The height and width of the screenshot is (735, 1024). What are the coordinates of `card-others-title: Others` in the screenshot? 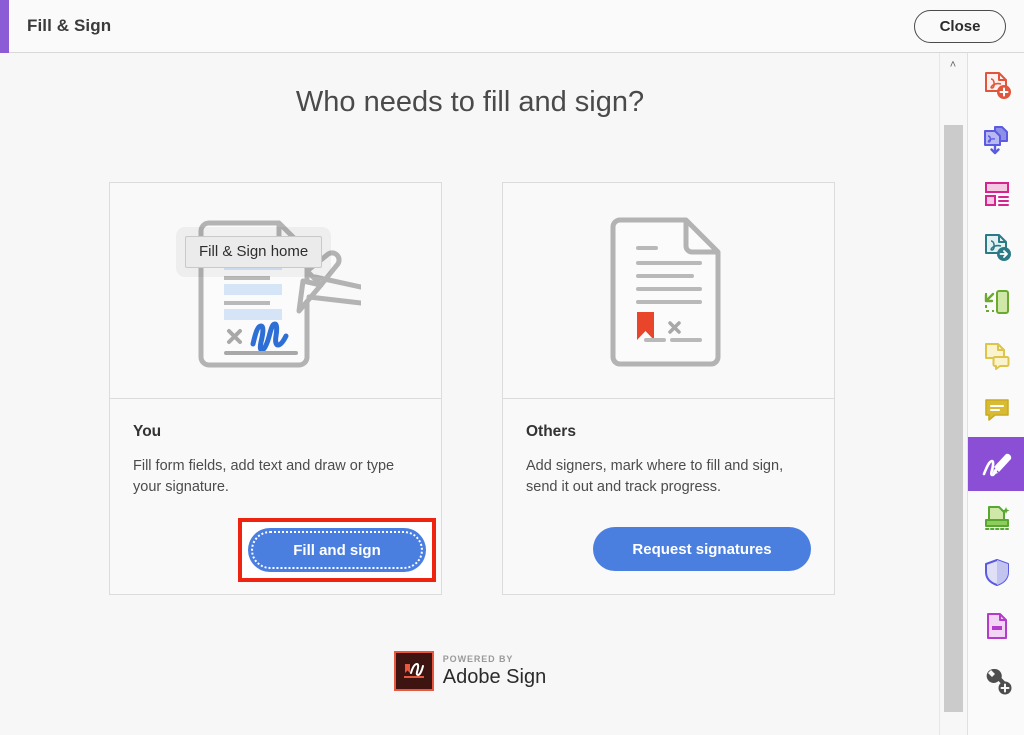 It's located at (551, 431).